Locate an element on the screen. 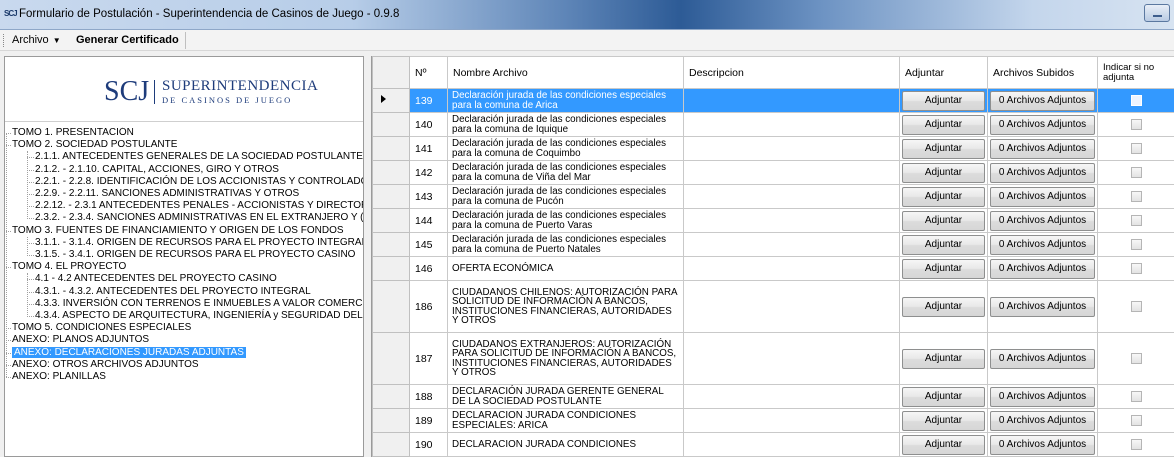  cell-num: 142 is located at coordinates (428, 172).